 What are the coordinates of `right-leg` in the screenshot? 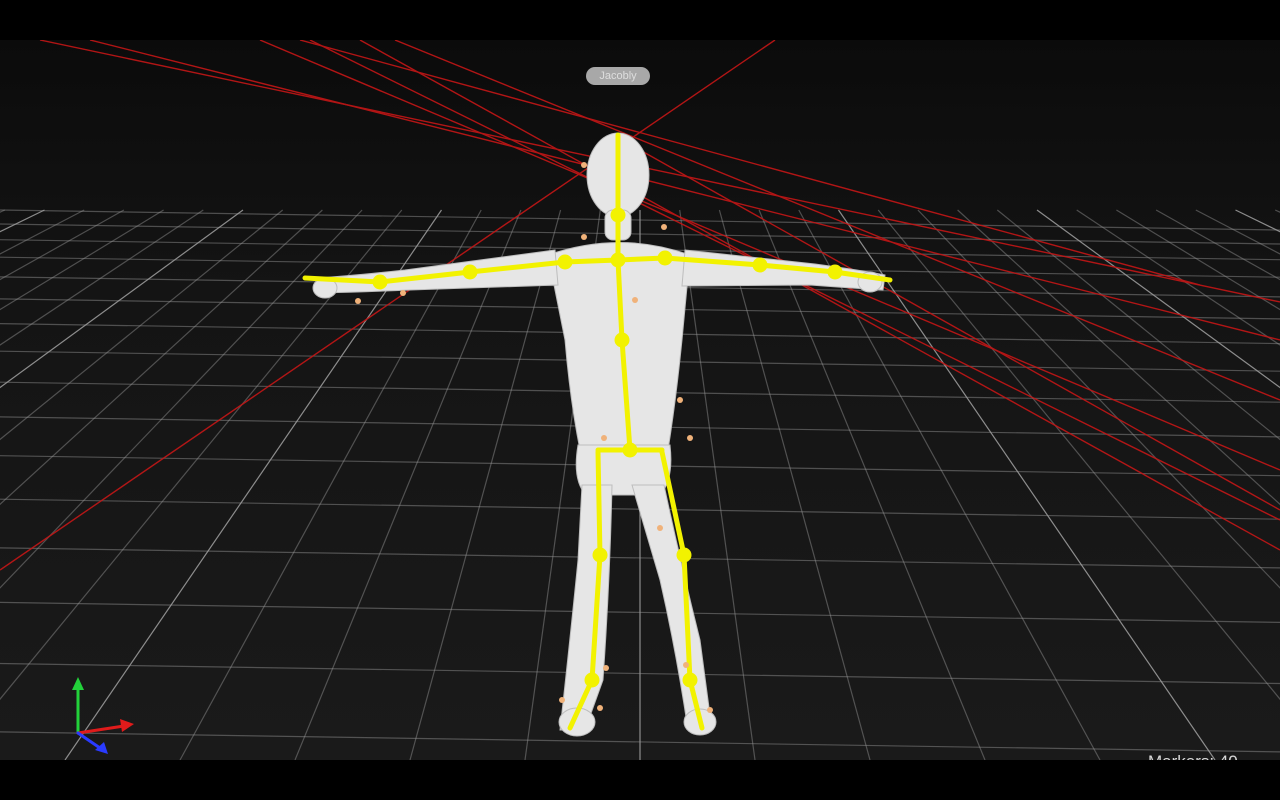 It's located at (672, 607).